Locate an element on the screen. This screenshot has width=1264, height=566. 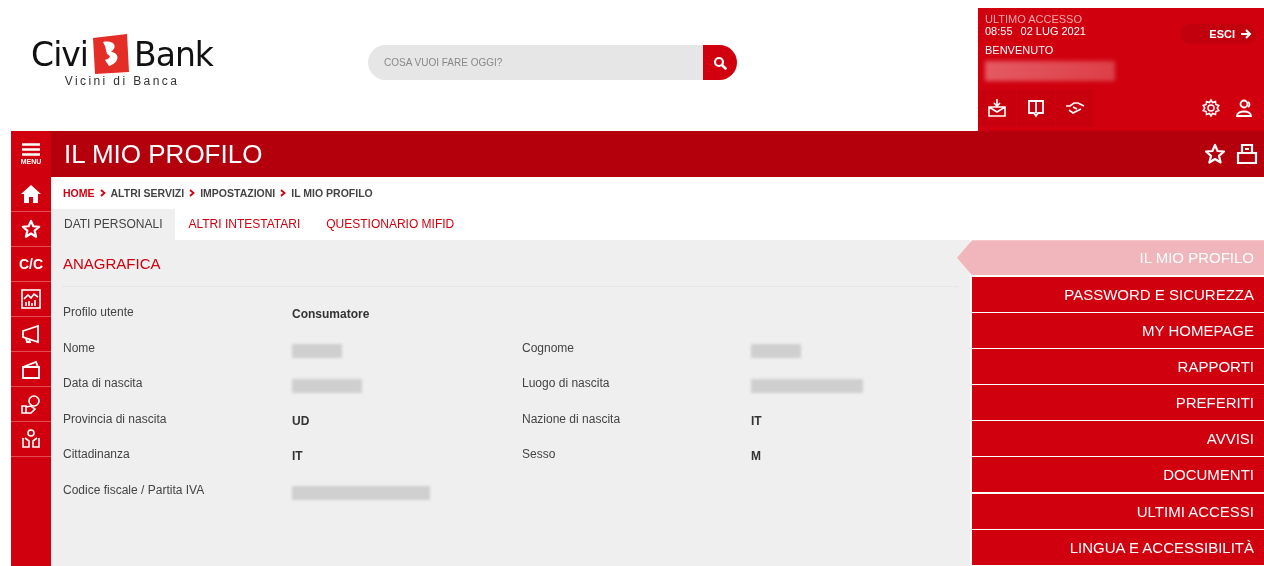
search-field: COSA VUOI FARE OGGI? is located at coordinates (535, 62).